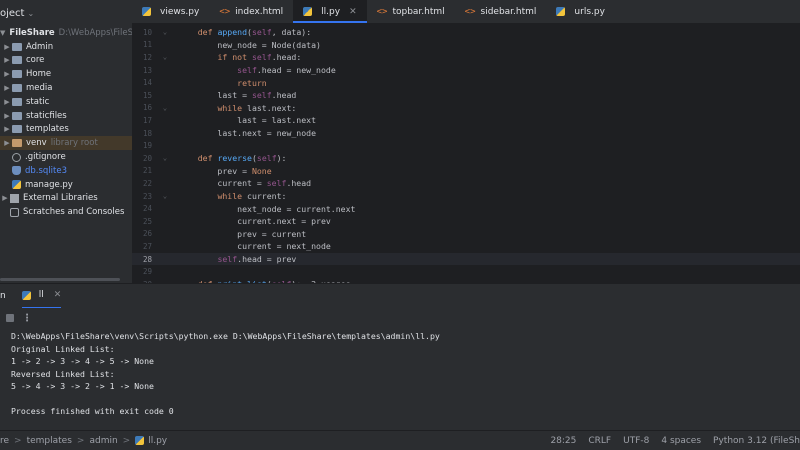 This screenshot has height=450, width=800. Describe the element at coordinates (147, 171) in the screenshot. I see `line-number: 21` at that location.